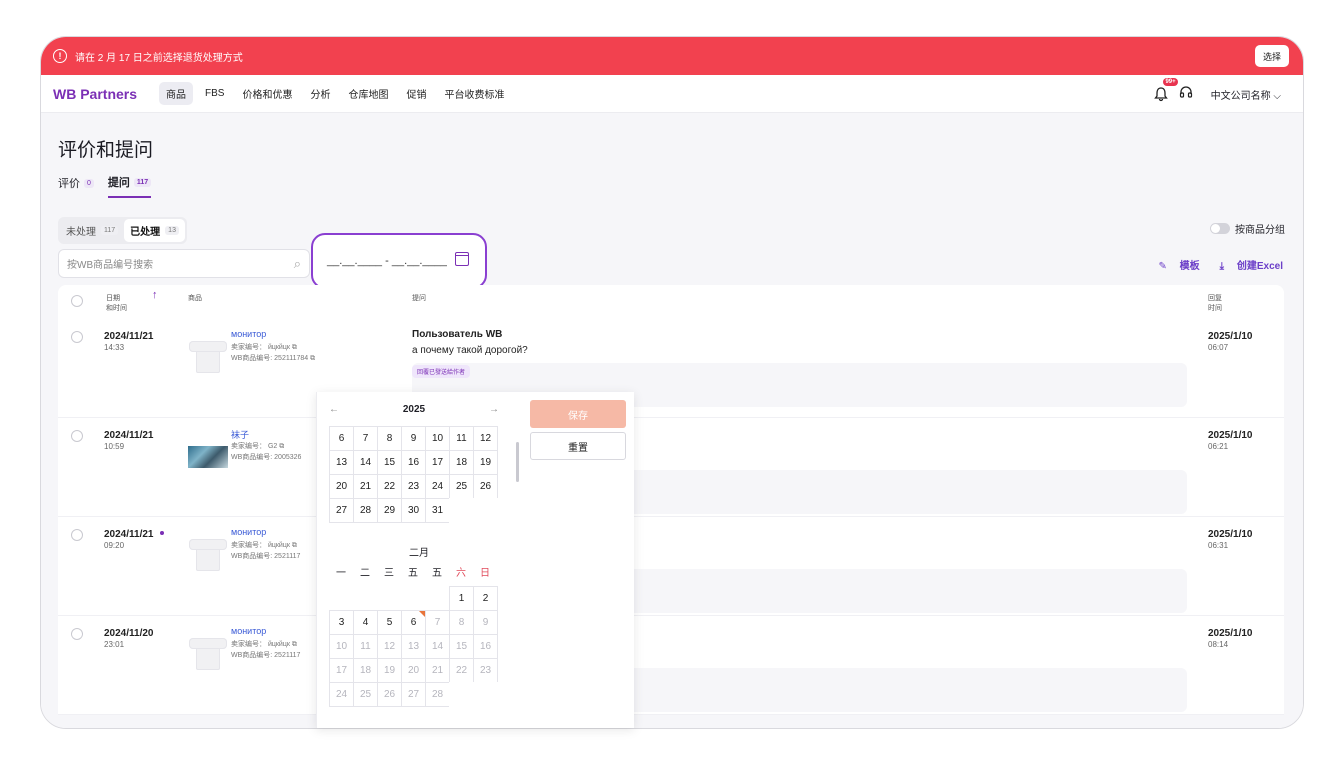 The width and height of the screenshot is (1344, 766). What do you see at coordinates (578, 414) in the screenshot?
I see `save-button: 保存` at bounding box center [578, 414].